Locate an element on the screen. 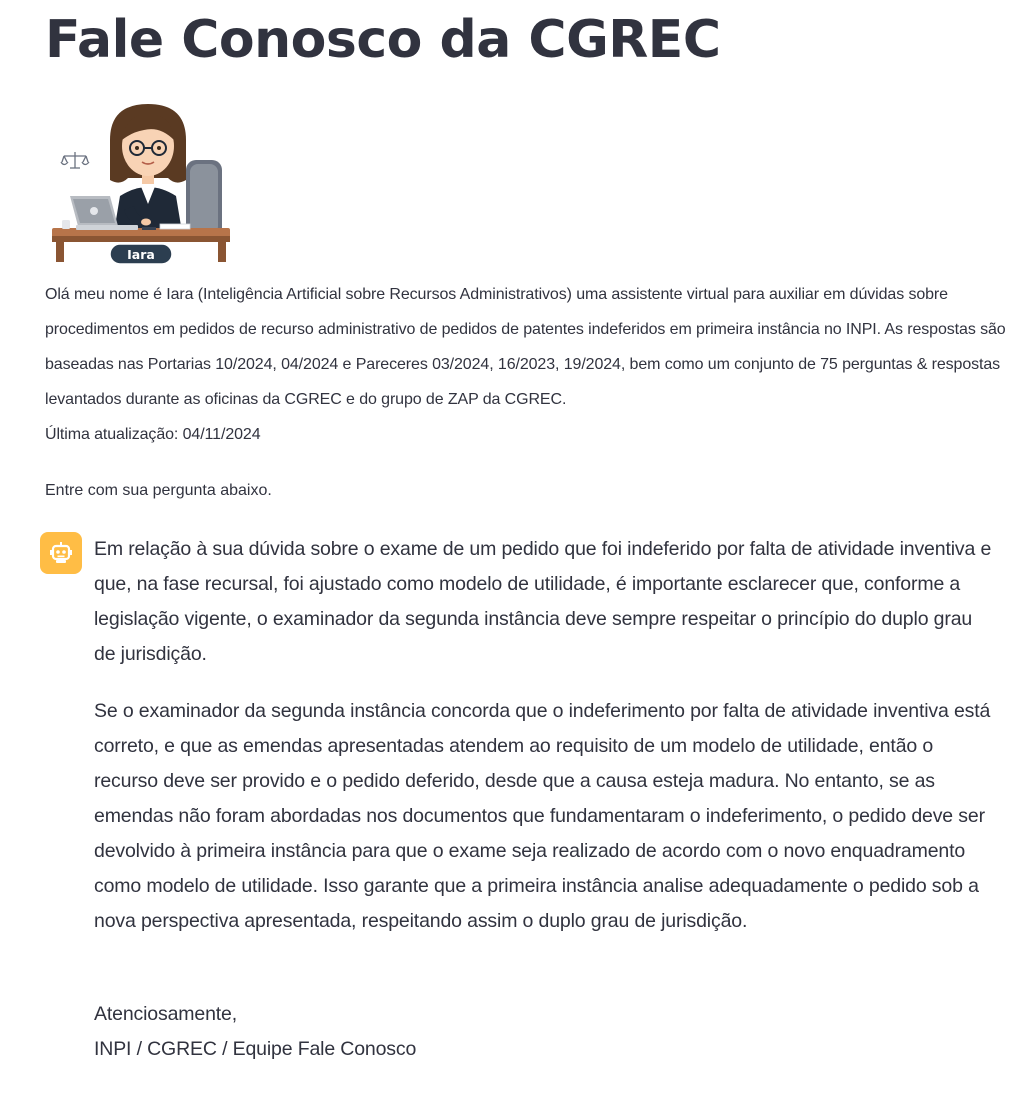  name-badge: Iara is located at coordinates (141, 254).